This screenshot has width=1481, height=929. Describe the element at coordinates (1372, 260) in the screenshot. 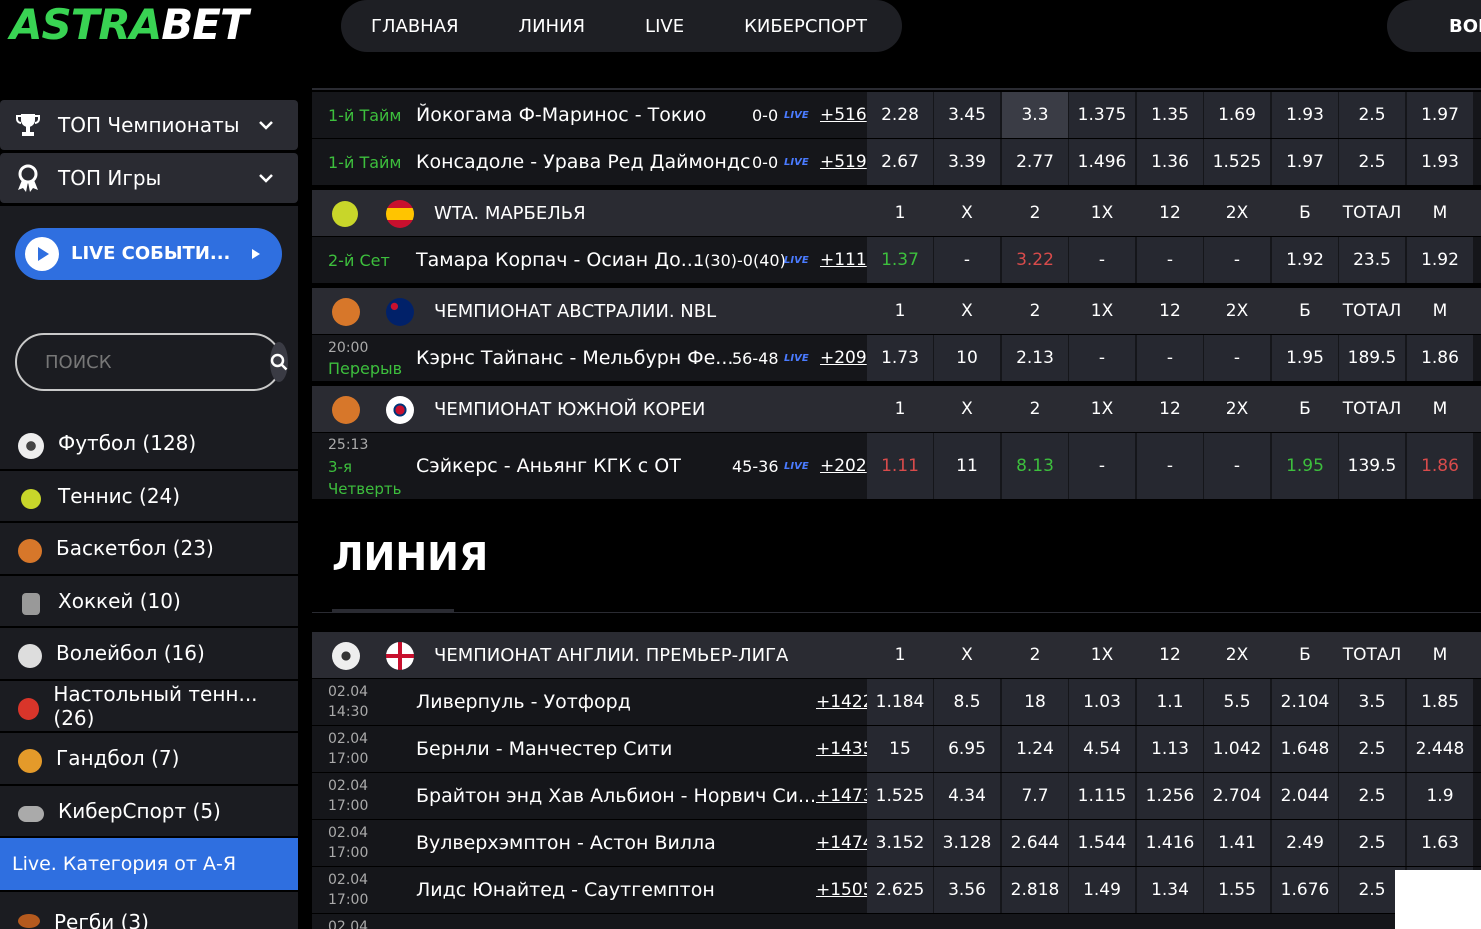

I see `odd-cell: 23.5` at that location.